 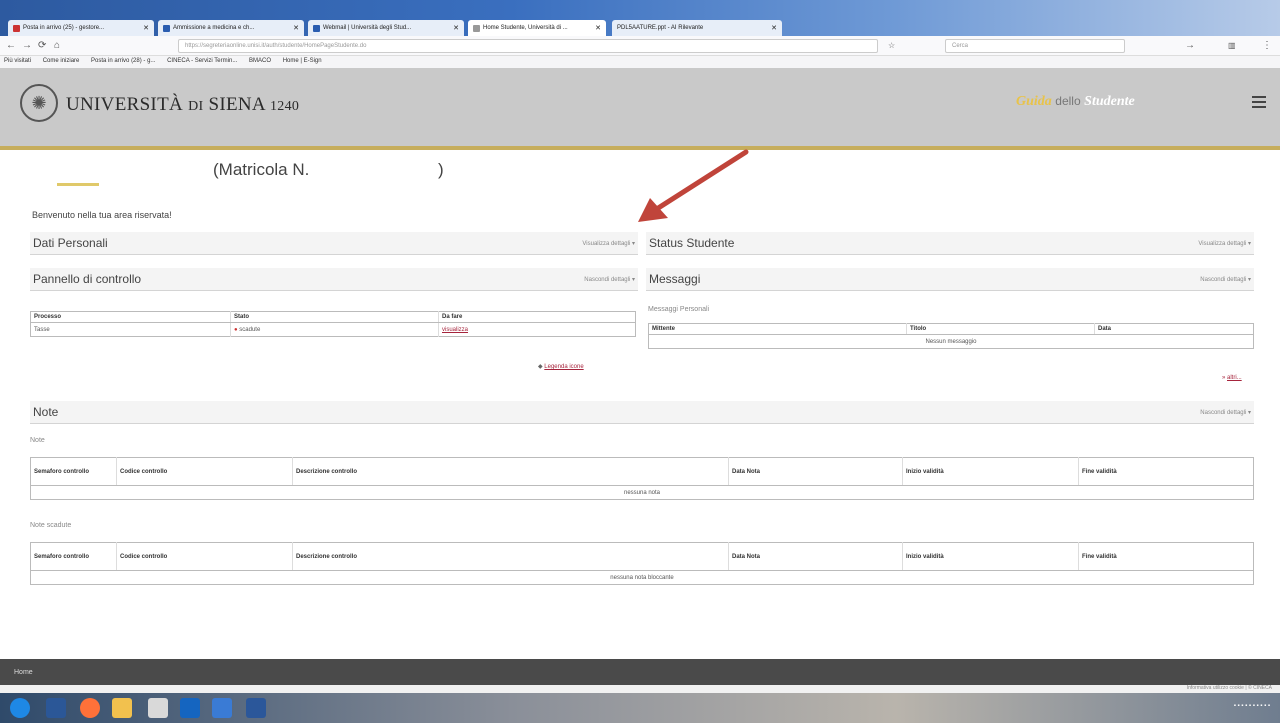 I want to click on reload-icon: ⟳, so click(x=42, y=45).